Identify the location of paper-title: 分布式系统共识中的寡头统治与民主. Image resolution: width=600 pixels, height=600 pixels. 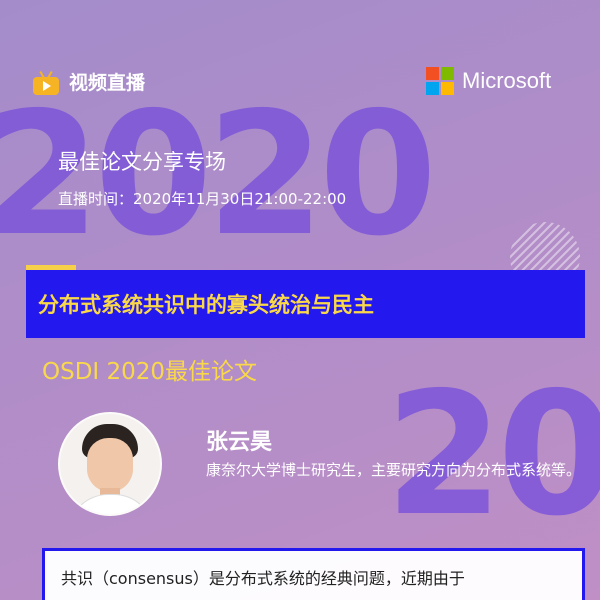
(206, 305).